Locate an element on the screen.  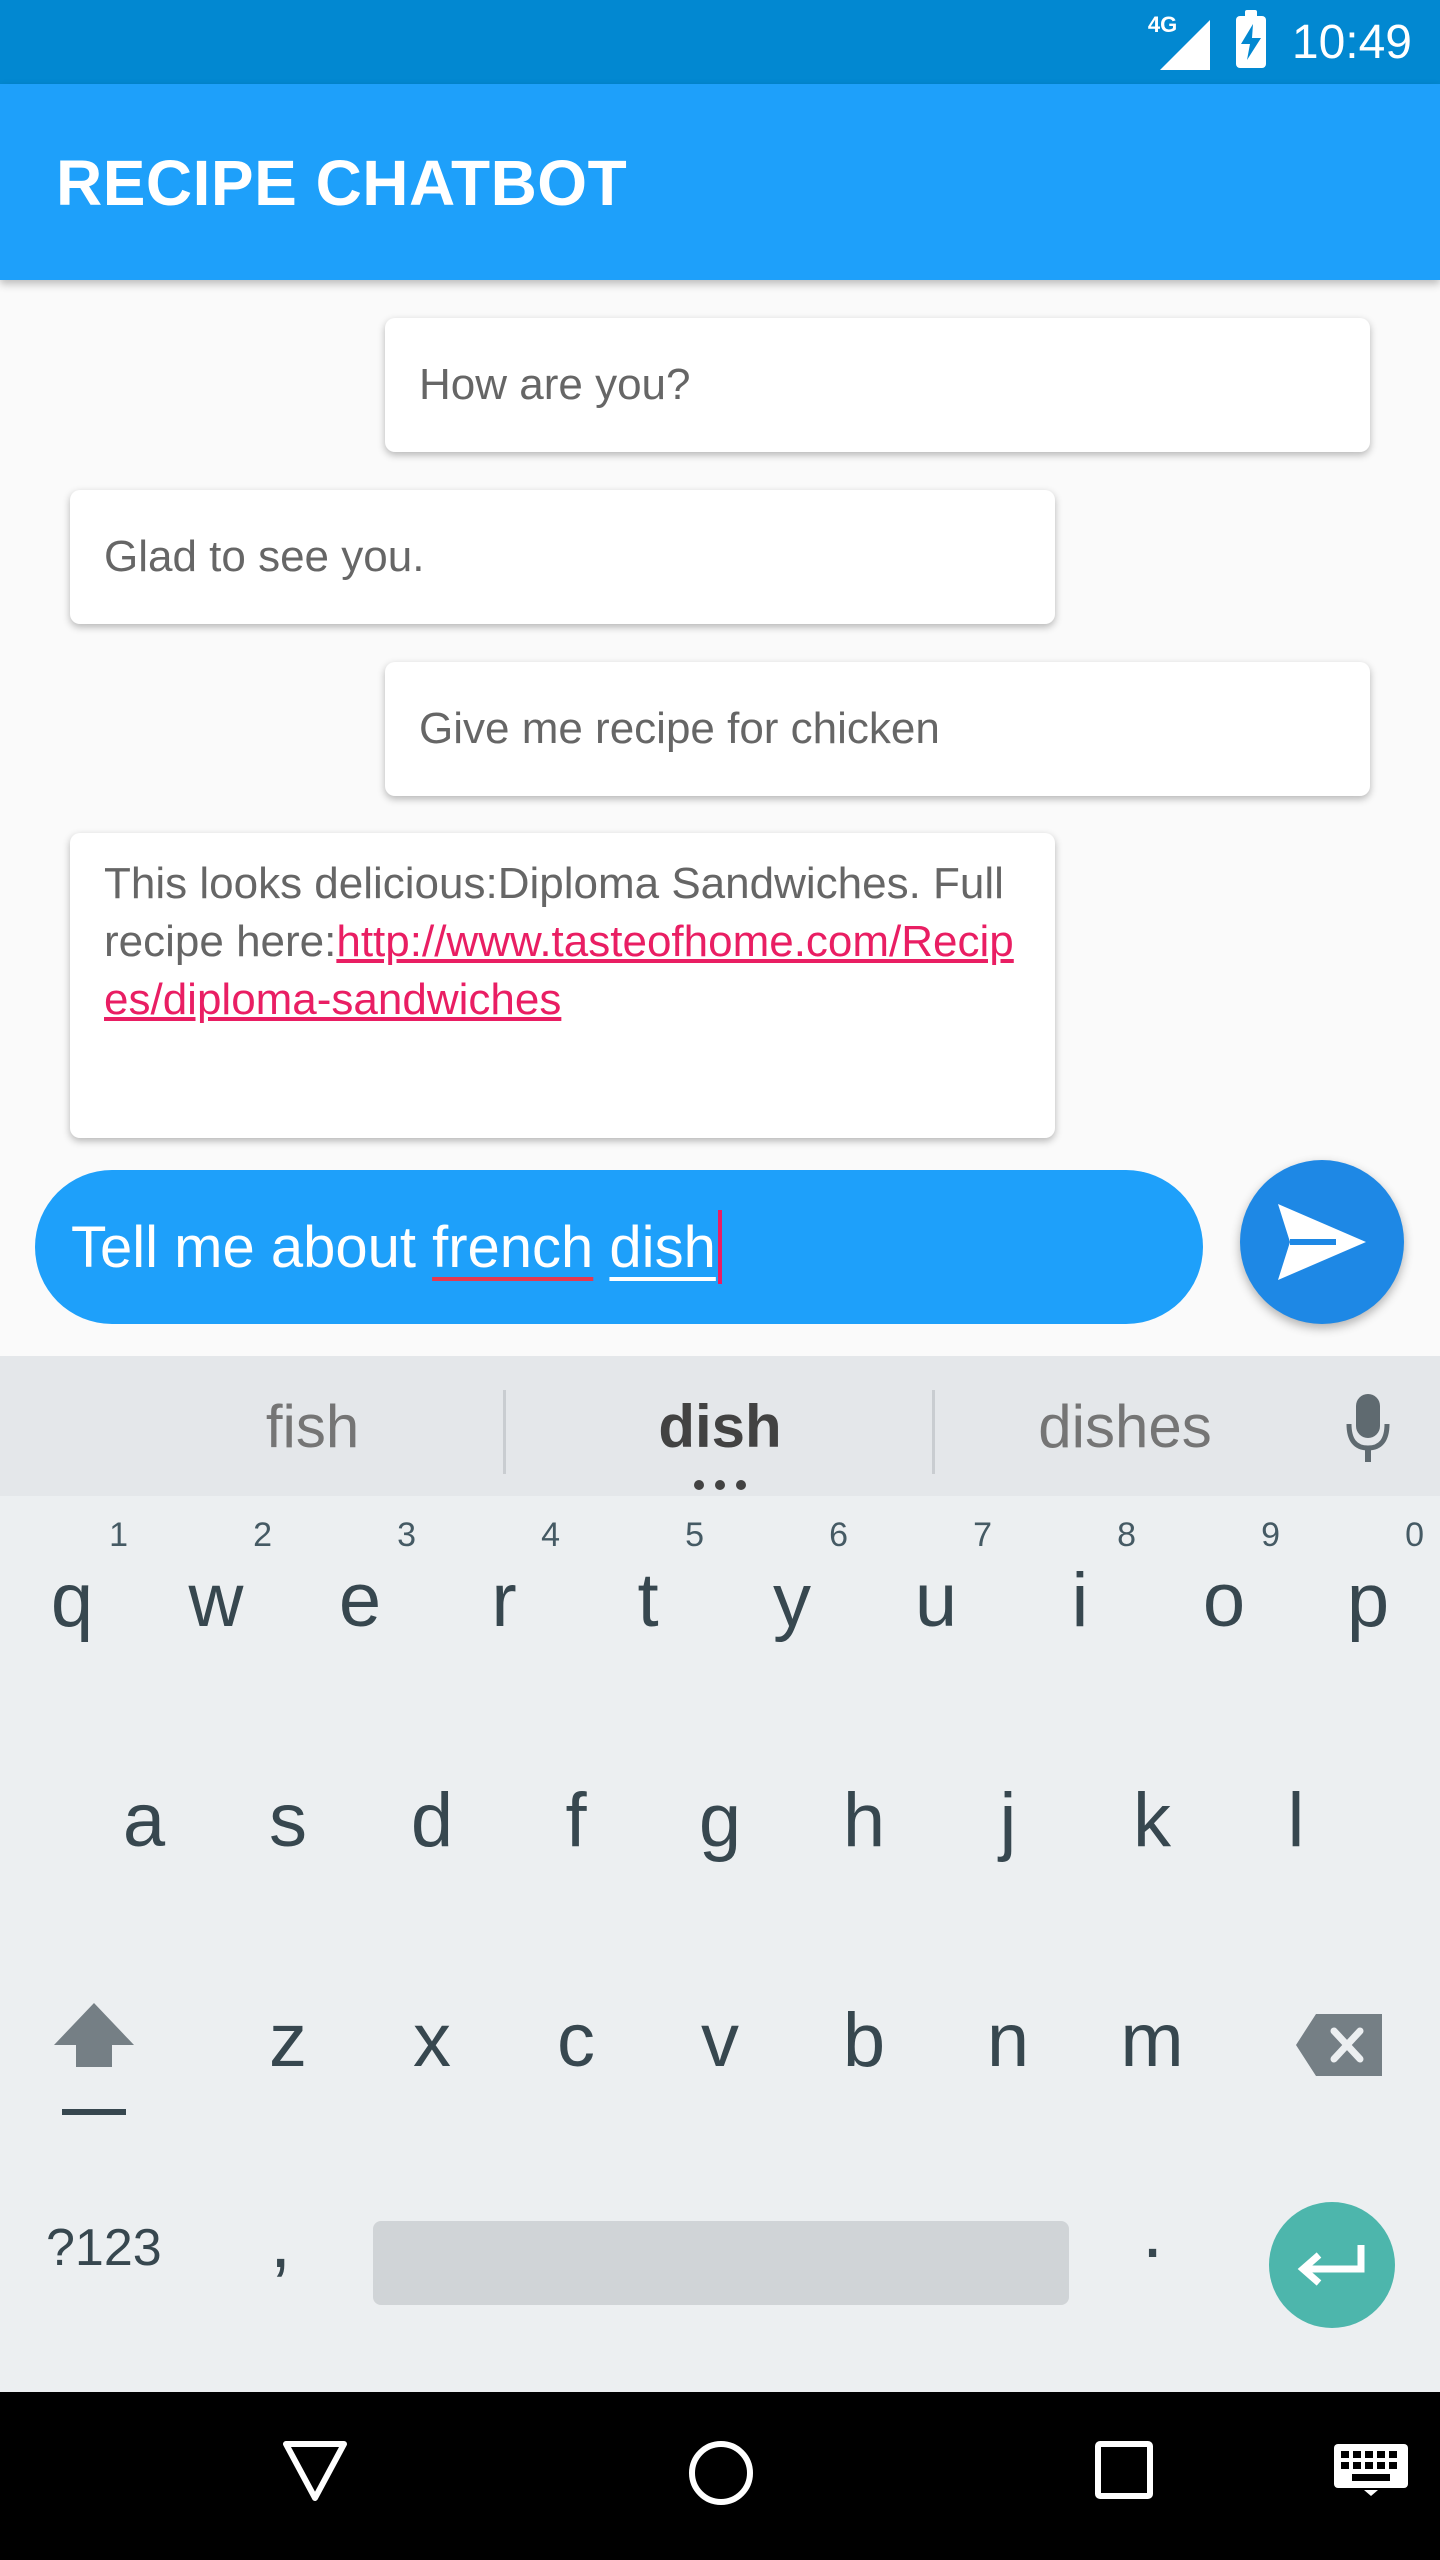
enter-icon is located at coordinates (1331, 2265).